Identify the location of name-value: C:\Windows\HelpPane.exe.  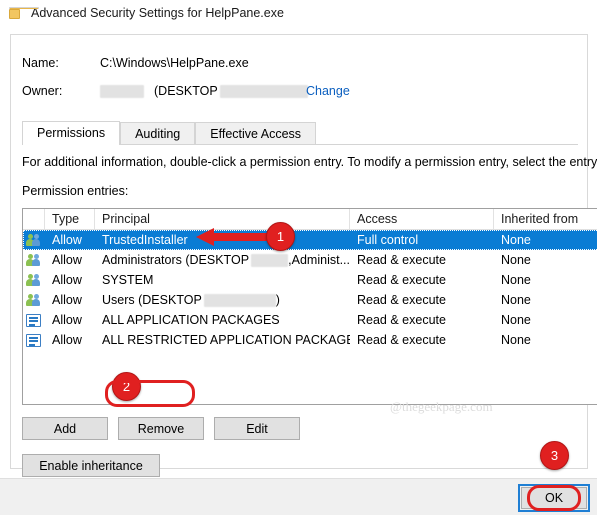
(174, 63).